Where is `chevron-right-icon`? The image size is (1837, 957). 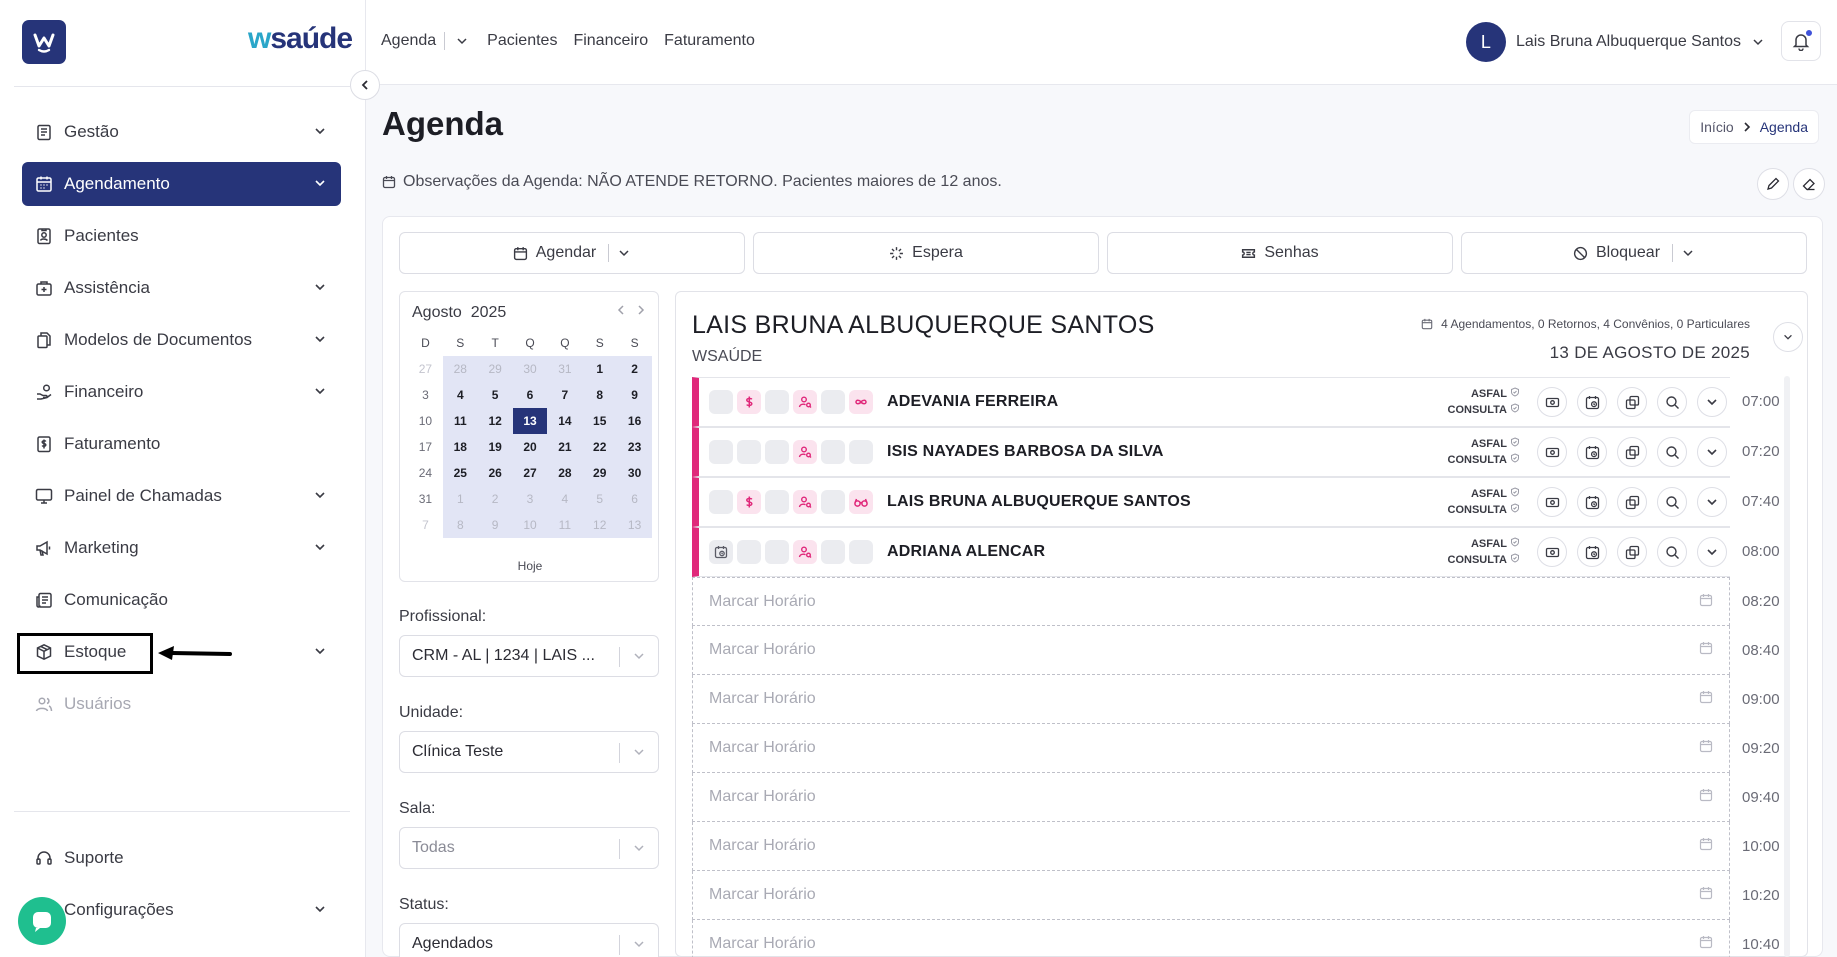
chevron-right-icon is located at coordinates (641, 310).